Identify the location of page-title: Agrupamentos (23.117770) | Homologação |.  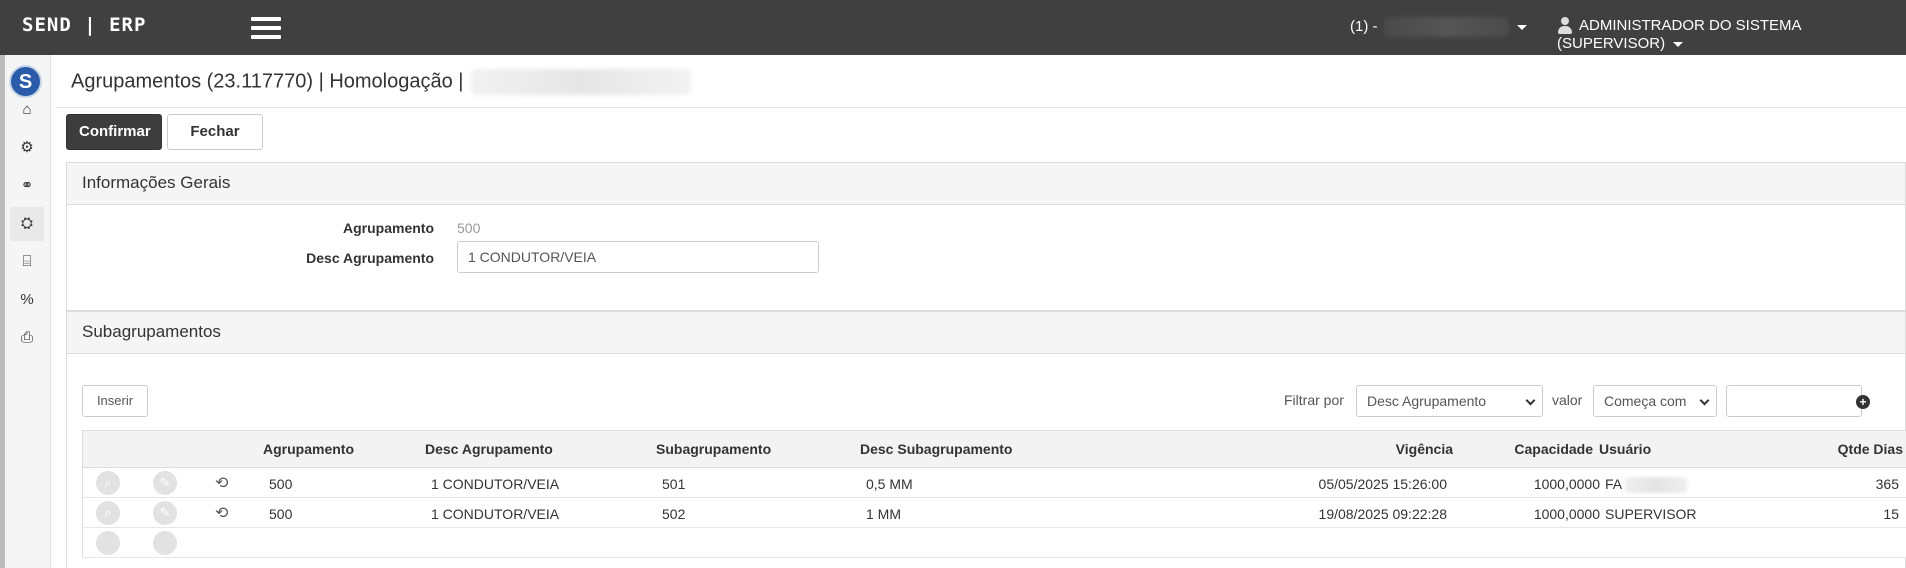
(381, 82).